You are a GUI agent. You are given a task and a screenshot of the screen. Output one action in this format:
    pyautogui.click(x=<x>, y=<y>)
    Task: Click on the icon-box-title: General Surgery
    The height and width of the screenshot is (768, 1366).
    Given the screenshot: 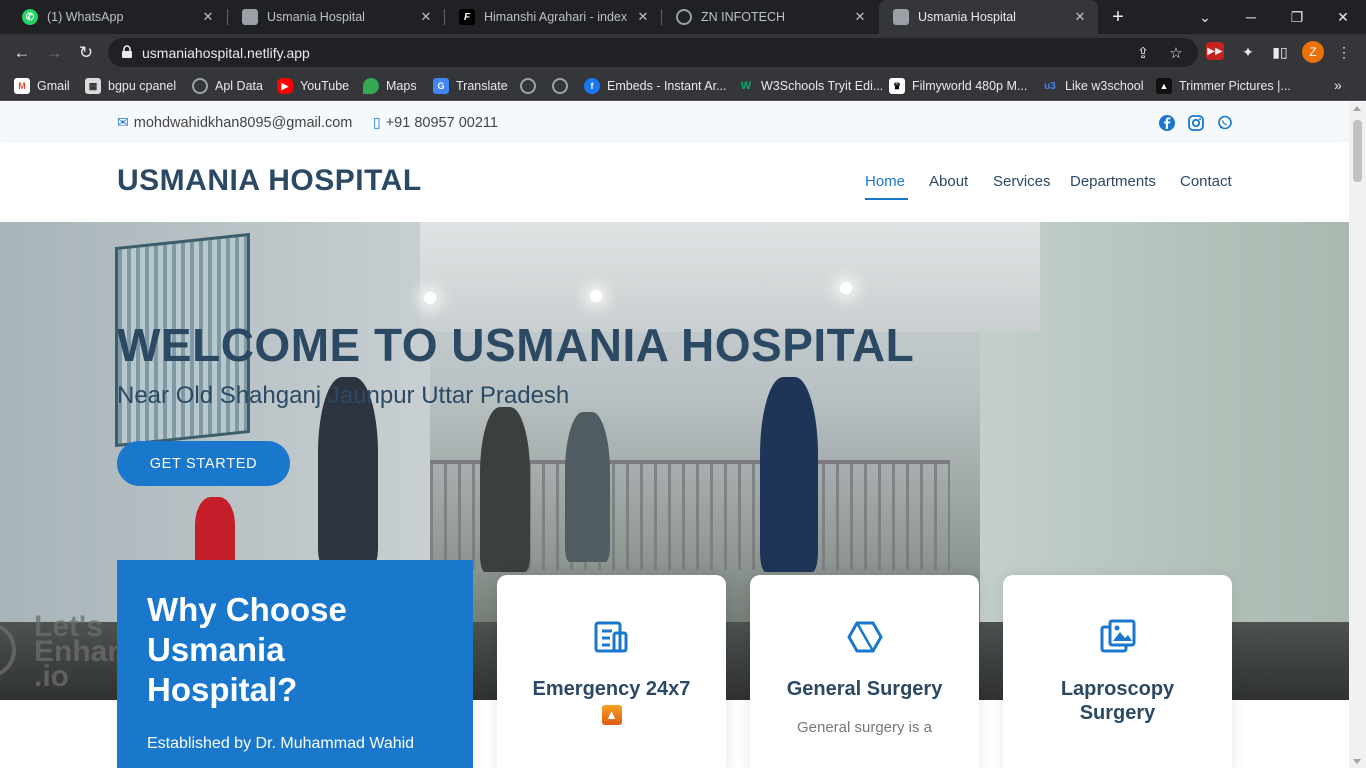 What is the action you would take?
    pyautogui.click(x=864, y=689)
    